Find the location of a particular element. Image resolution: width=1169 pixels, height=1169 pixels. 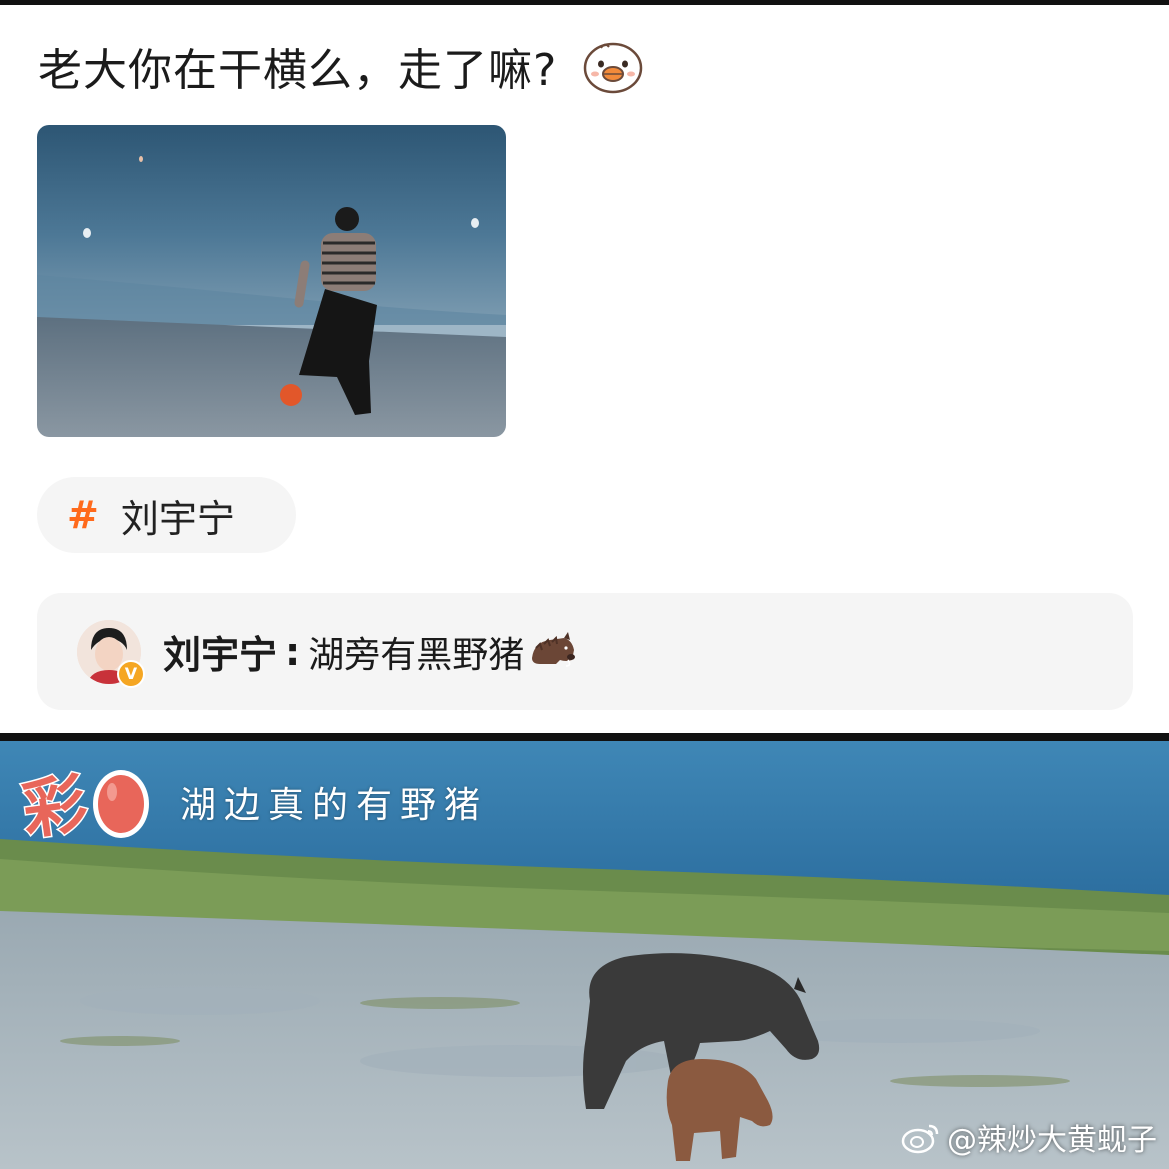

post-text-row: 老大你在干横么，走了嘛? is located at coordinates (340, 67).